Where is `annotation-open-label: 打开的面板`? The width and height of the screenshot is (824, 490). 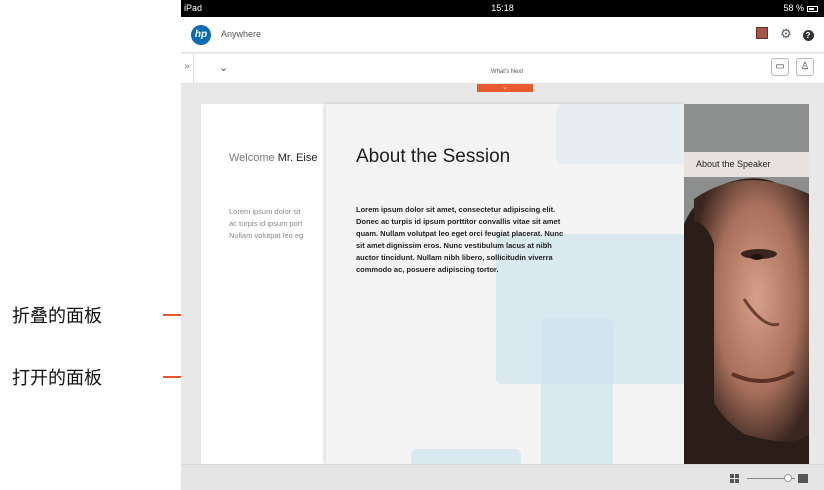
annotation-open-label: 打开的面板 is located at coordinates (57, 378).